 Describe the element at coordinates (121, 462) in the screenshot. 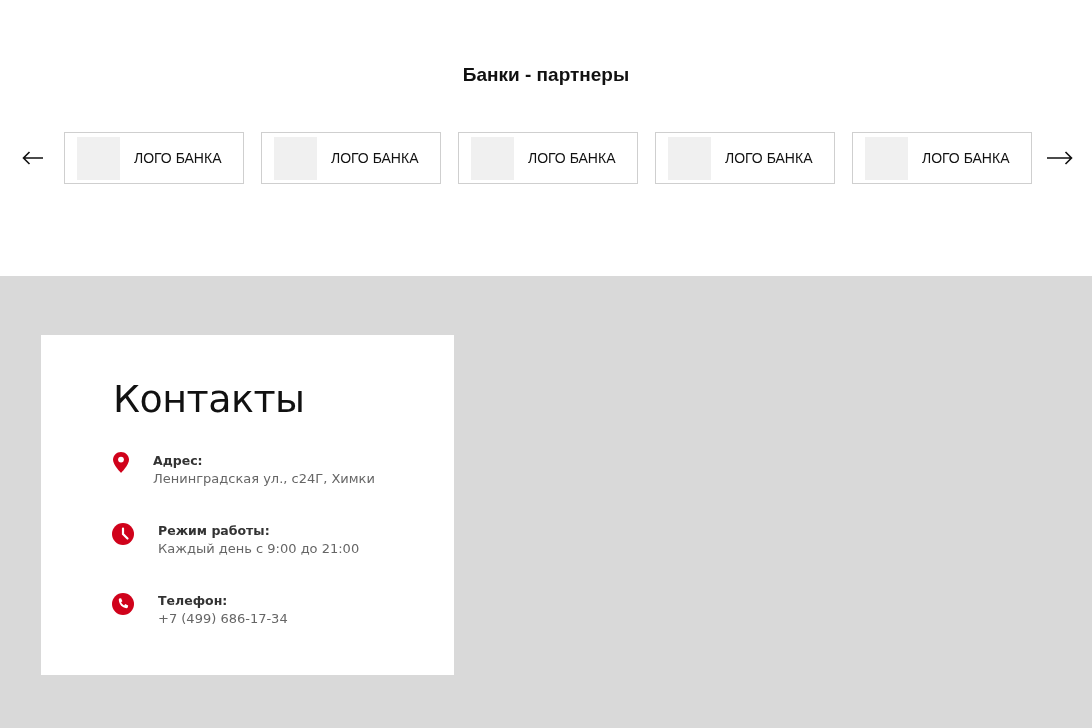

I see `location-pin-icon` at that location.